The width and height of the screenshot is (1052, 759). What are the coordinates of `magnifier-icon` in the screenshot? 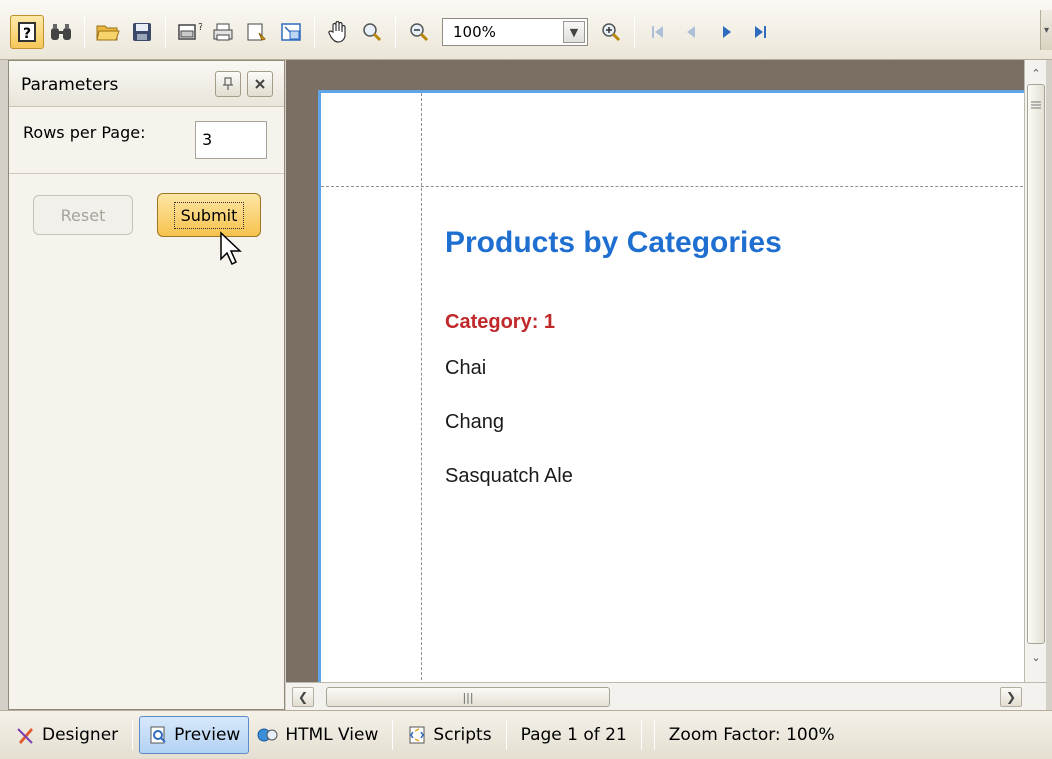 It's located at (372, 32).